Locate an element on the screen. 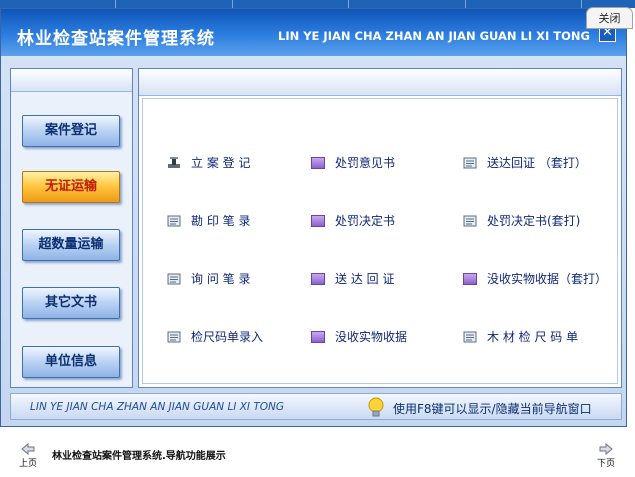 Image resolution: width=635 pixels, height=477 pixels. item-label: 检尺码单录入 is located at coordinates (227, 337).